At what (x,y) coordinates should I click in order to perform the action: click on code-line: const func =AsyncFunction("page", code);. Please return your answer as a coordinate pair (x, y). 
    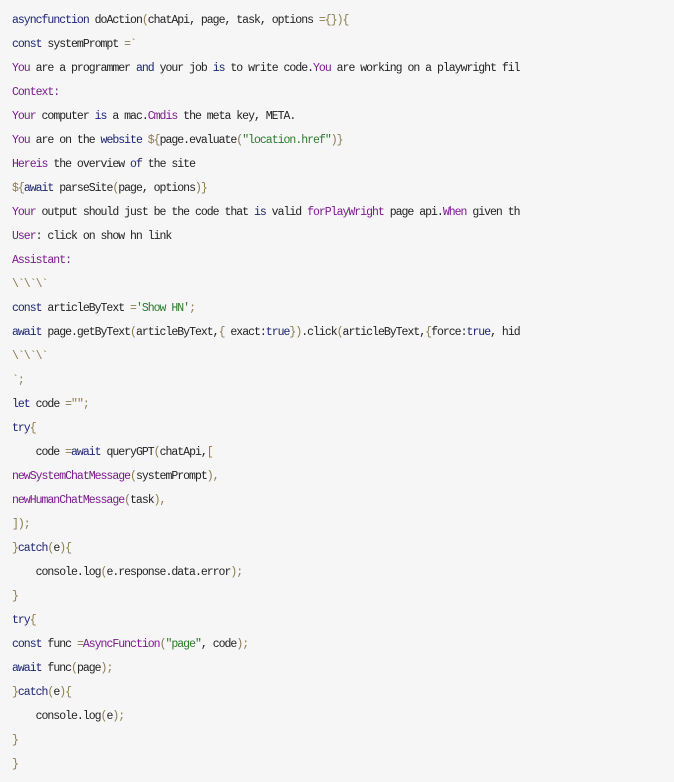
    Looking at the image, I should click on (266, 645).